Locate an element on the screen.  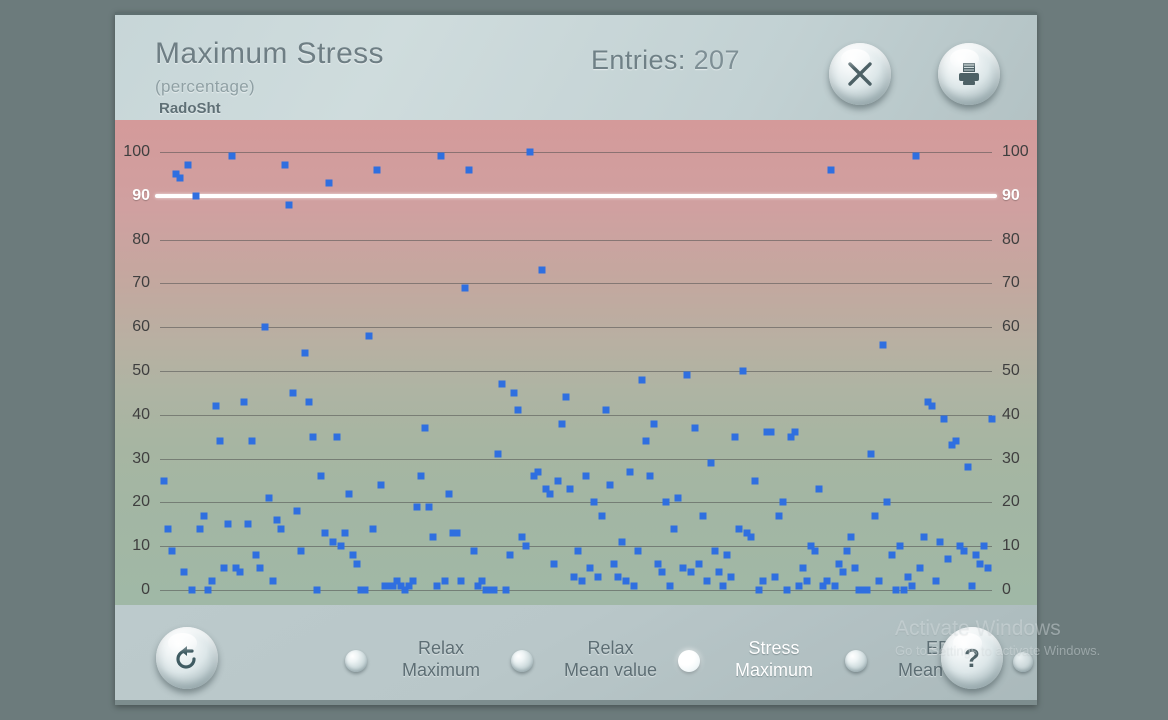
close-icon is located at coordinates (860, 74).